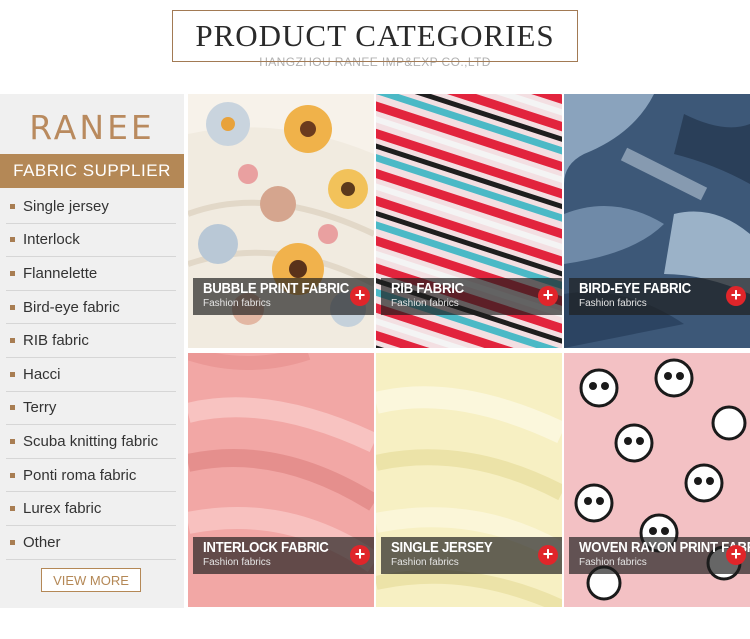 The height and width of the screenshot is (639, 750). What do you see at coordinates (266, 547) in the screenshot?
I see `product-title: INTERLOCK FABRIC` at bounding box center [266, 547].